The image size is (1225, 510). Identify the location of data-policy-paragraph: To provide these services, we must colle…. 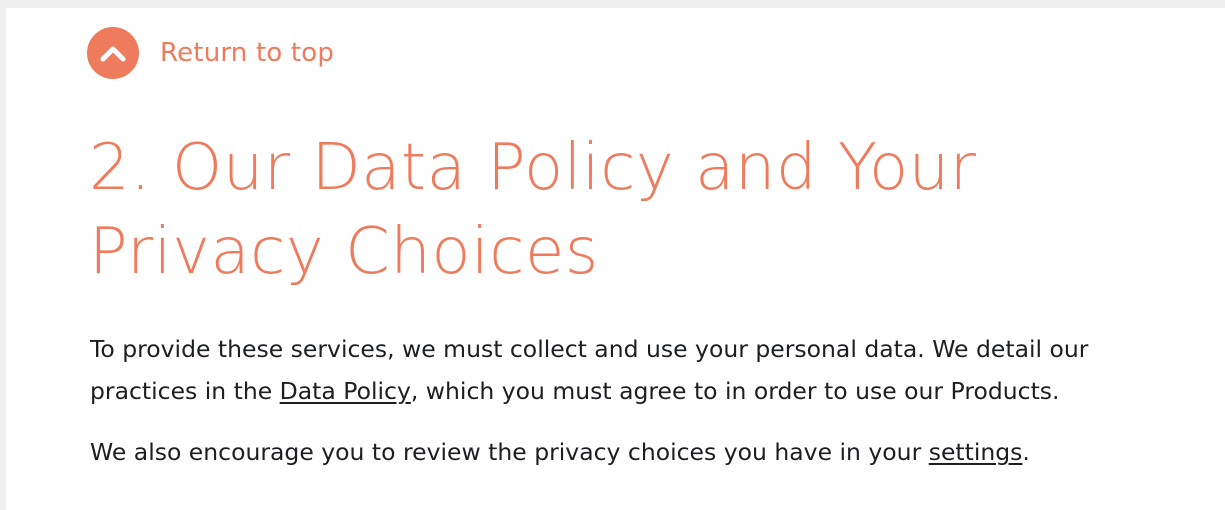
(635, 370).